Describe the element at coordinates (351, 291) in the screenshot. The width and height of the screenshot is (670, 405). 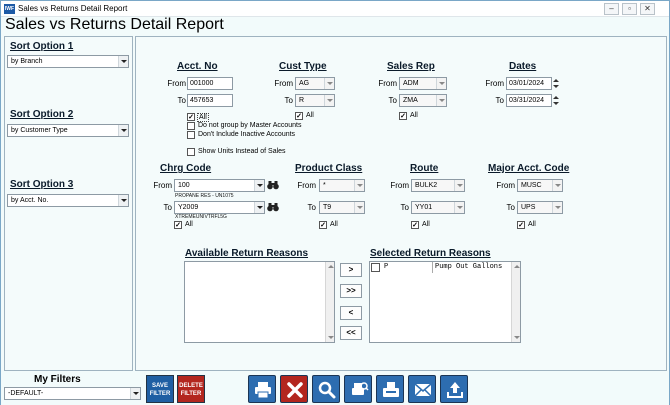
I see `add-all-reasons-button: >>` at that location.